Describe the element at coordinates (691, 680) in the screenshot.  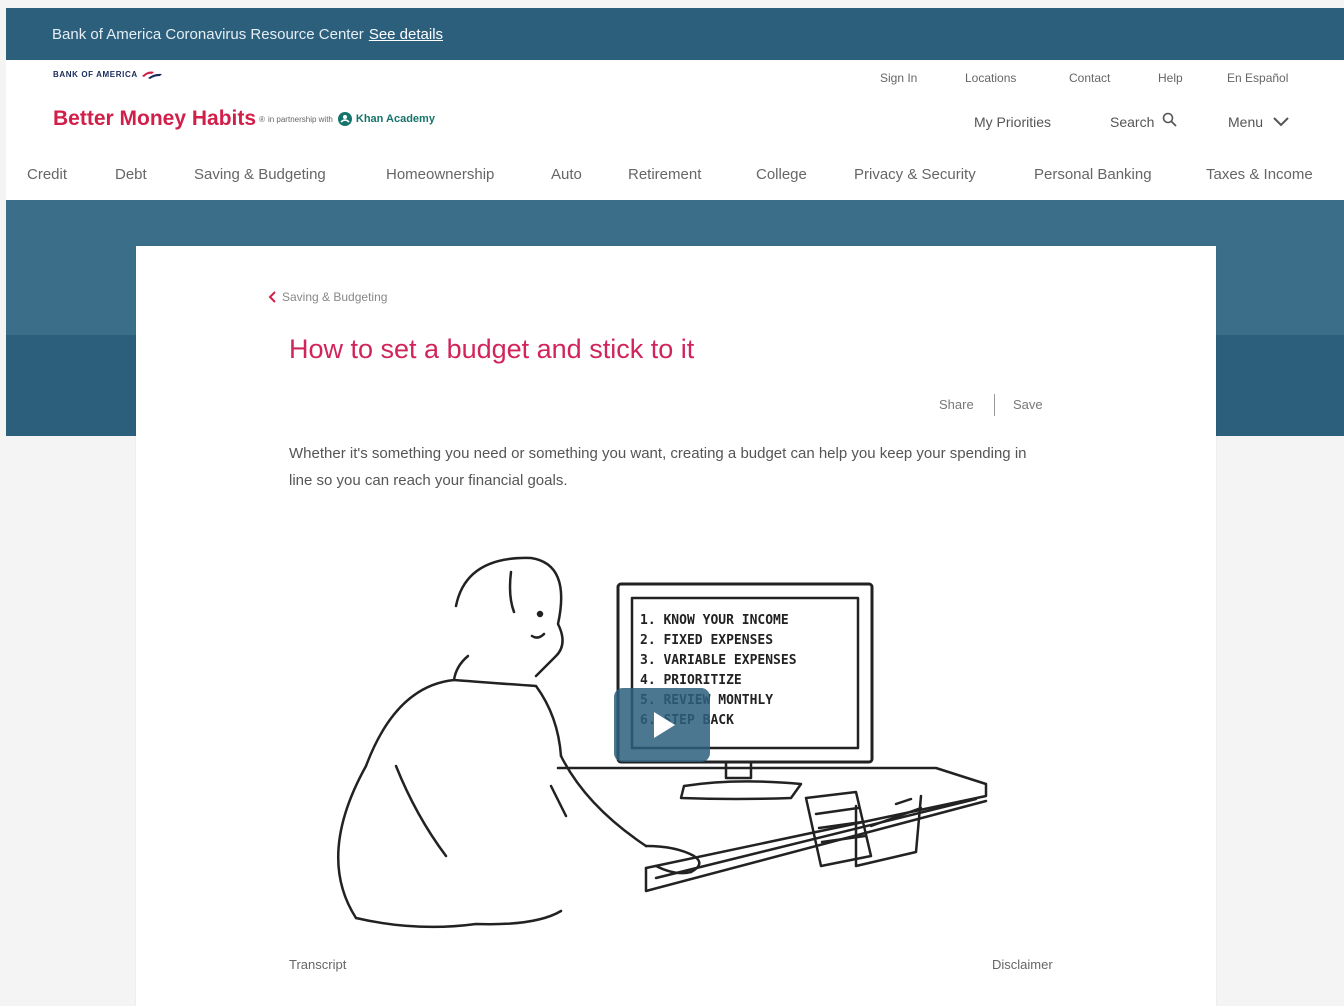
I see `screen-line-4: 4. PRIORITIZE` at that location.